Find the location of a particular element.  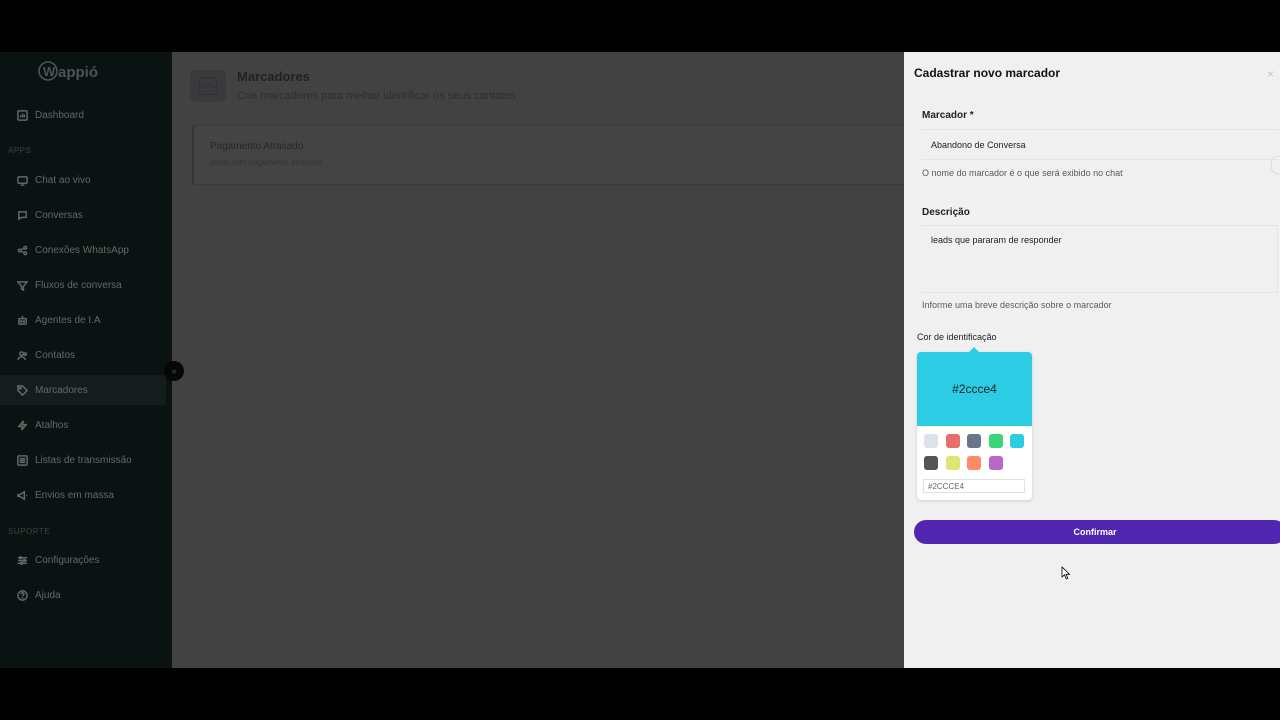

sidebar-item-marcadores: Marcadores is located at coordinates (83, 390).